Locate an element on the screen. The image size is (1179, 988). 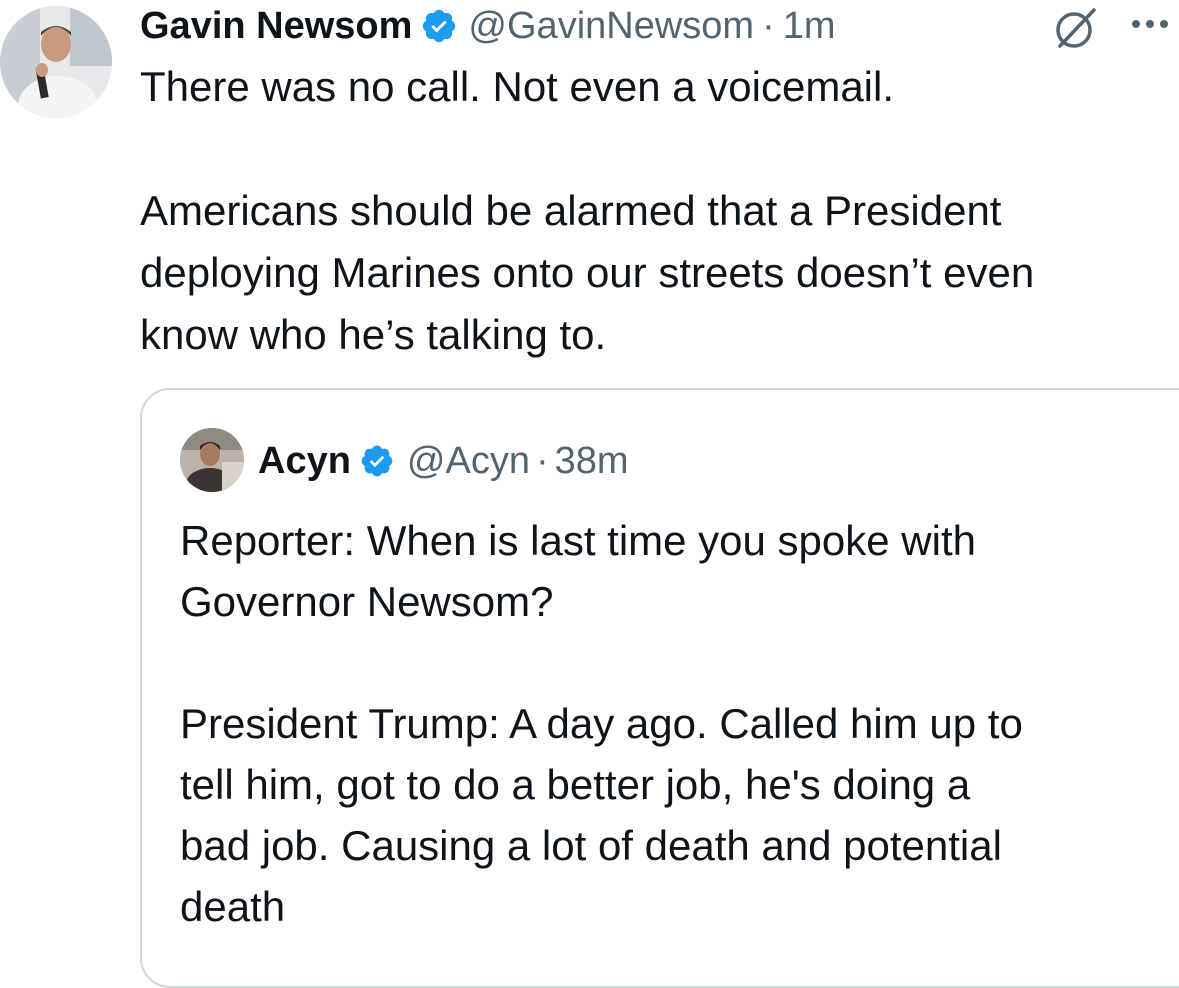
tweet-timestamp: 1m is located at coordinates (809, 26).